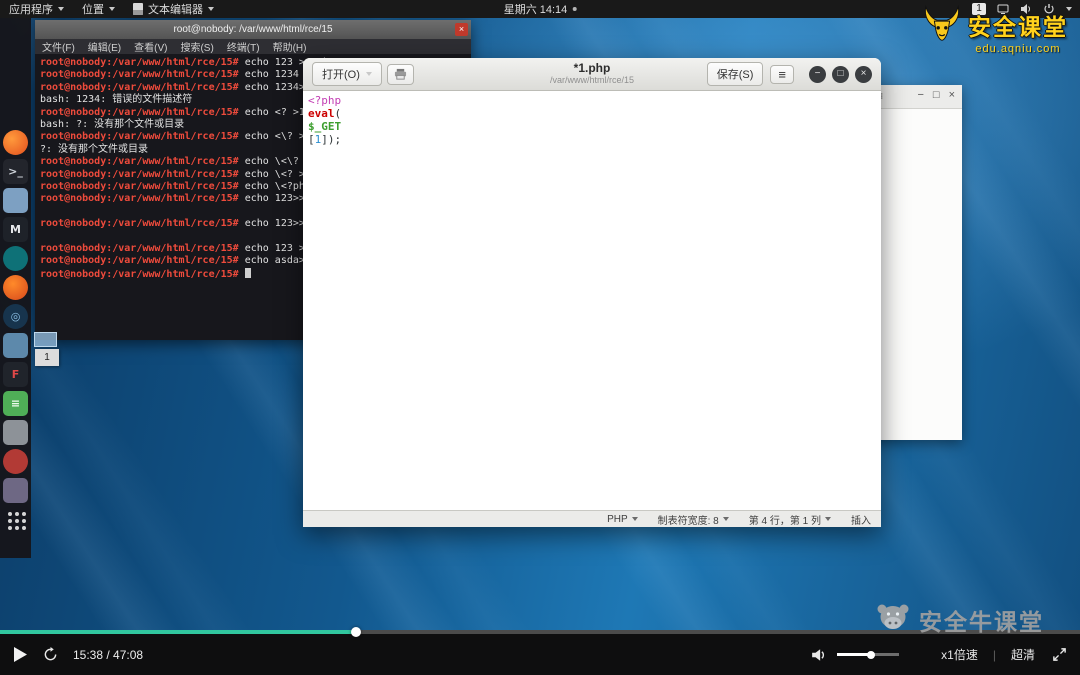  Describe the element at coordinates (15, 229) in the screenshot. I see `metasploit-icon: M` at that location.